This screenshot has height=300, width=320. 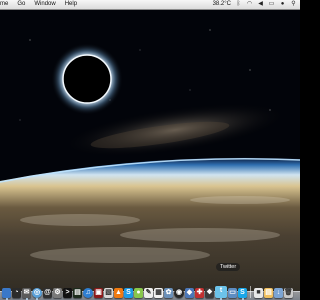 I want to click on twitter-glyph: t, so click(x=221, y=290).